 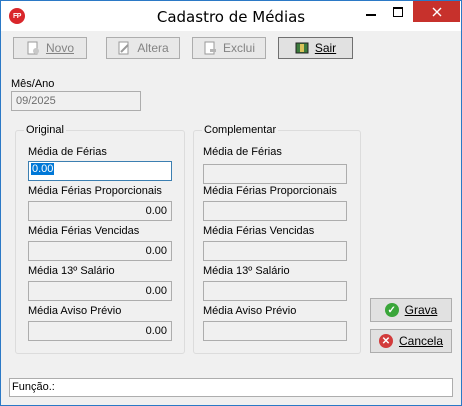 What do you see at coordinates (84, 231) in the screenshot?
I see `orig-ferias-vencidas-label: Média Férias Vencidas` at bounding box center [84, 231].